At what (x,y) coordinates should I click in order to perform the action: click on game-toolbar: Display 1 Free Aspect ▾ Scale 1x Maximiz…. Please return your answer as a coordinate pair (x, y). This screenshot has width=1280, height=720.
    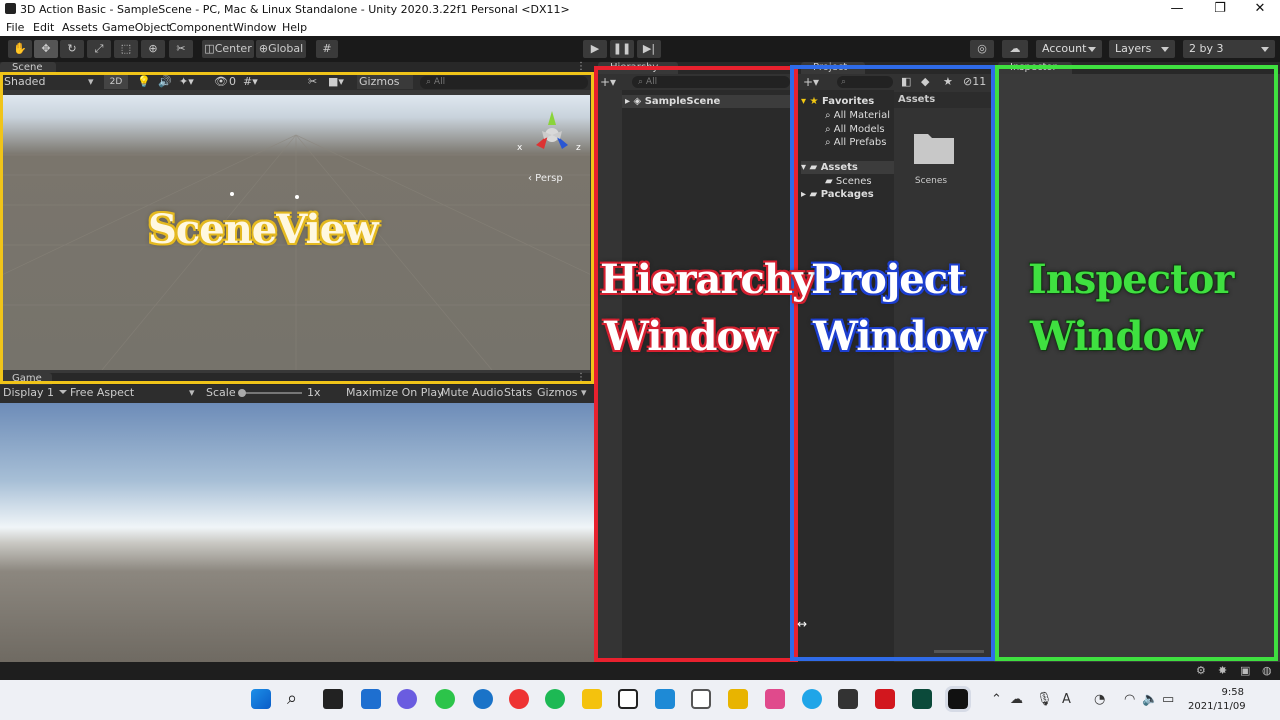
    Looking at the image, I should click on (297, 394).